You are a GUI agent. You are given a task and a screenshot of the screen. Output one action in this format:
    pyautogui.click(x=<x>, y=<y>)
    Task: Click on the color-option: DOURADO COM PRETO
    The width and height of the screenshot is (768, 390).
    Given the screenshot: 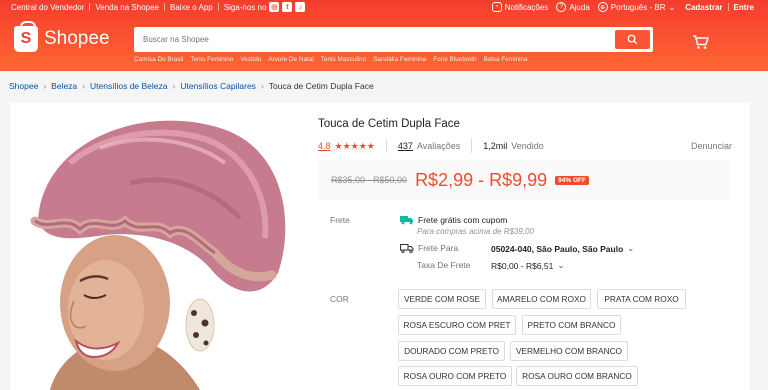 What is the action you would take?
    pyautogui.click(x=451, y=351)
    